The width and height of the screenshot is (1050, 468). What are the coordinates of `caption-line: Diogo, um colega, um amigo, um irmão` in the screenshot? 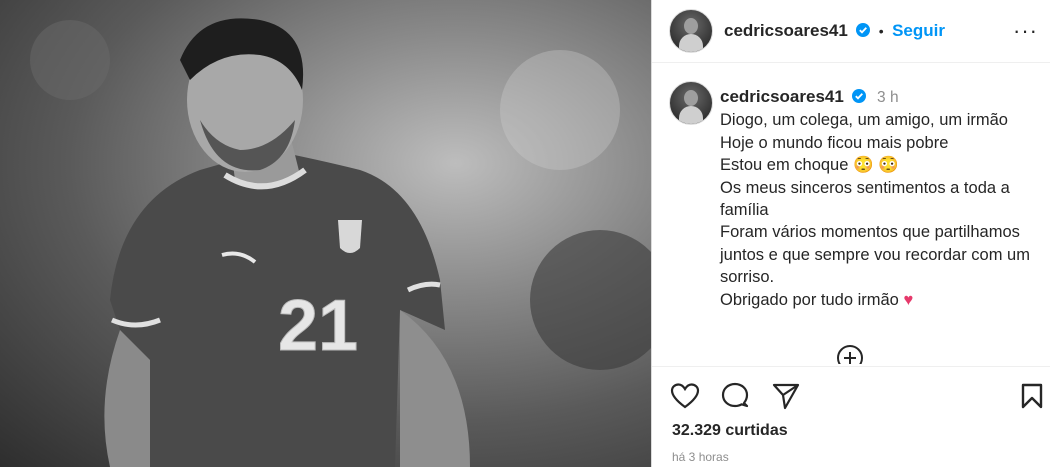 It's located at (864, 120).